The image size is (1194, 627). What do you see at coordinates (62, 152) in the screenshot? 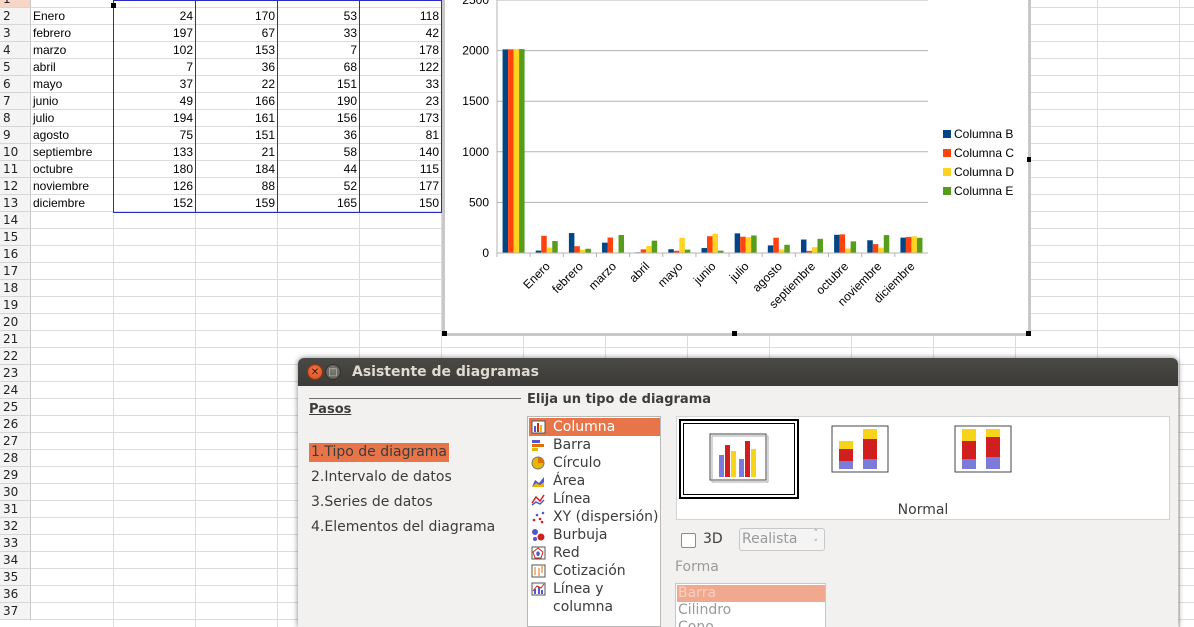
I see `month-cell: septiembre` at bounding box center [62, 152].